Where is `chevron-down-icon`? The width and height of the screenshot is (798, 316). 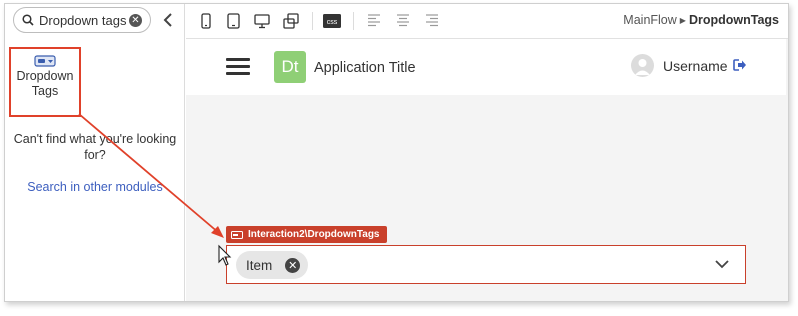
chevron-down-icon is located at coordinates (722, 264).